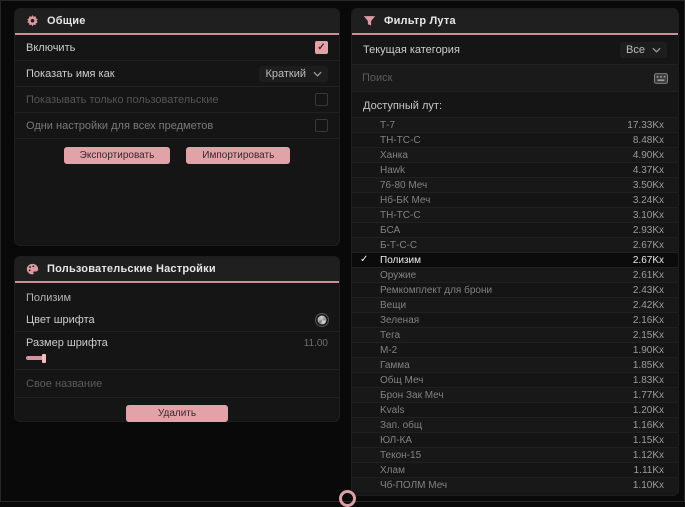 The height and width of the screenshot is (507, 685). What do you see at coordinates (285, 73) in the screenshot?
I see `show-name-select-value: Краткий` at bounding box center [285, 73].